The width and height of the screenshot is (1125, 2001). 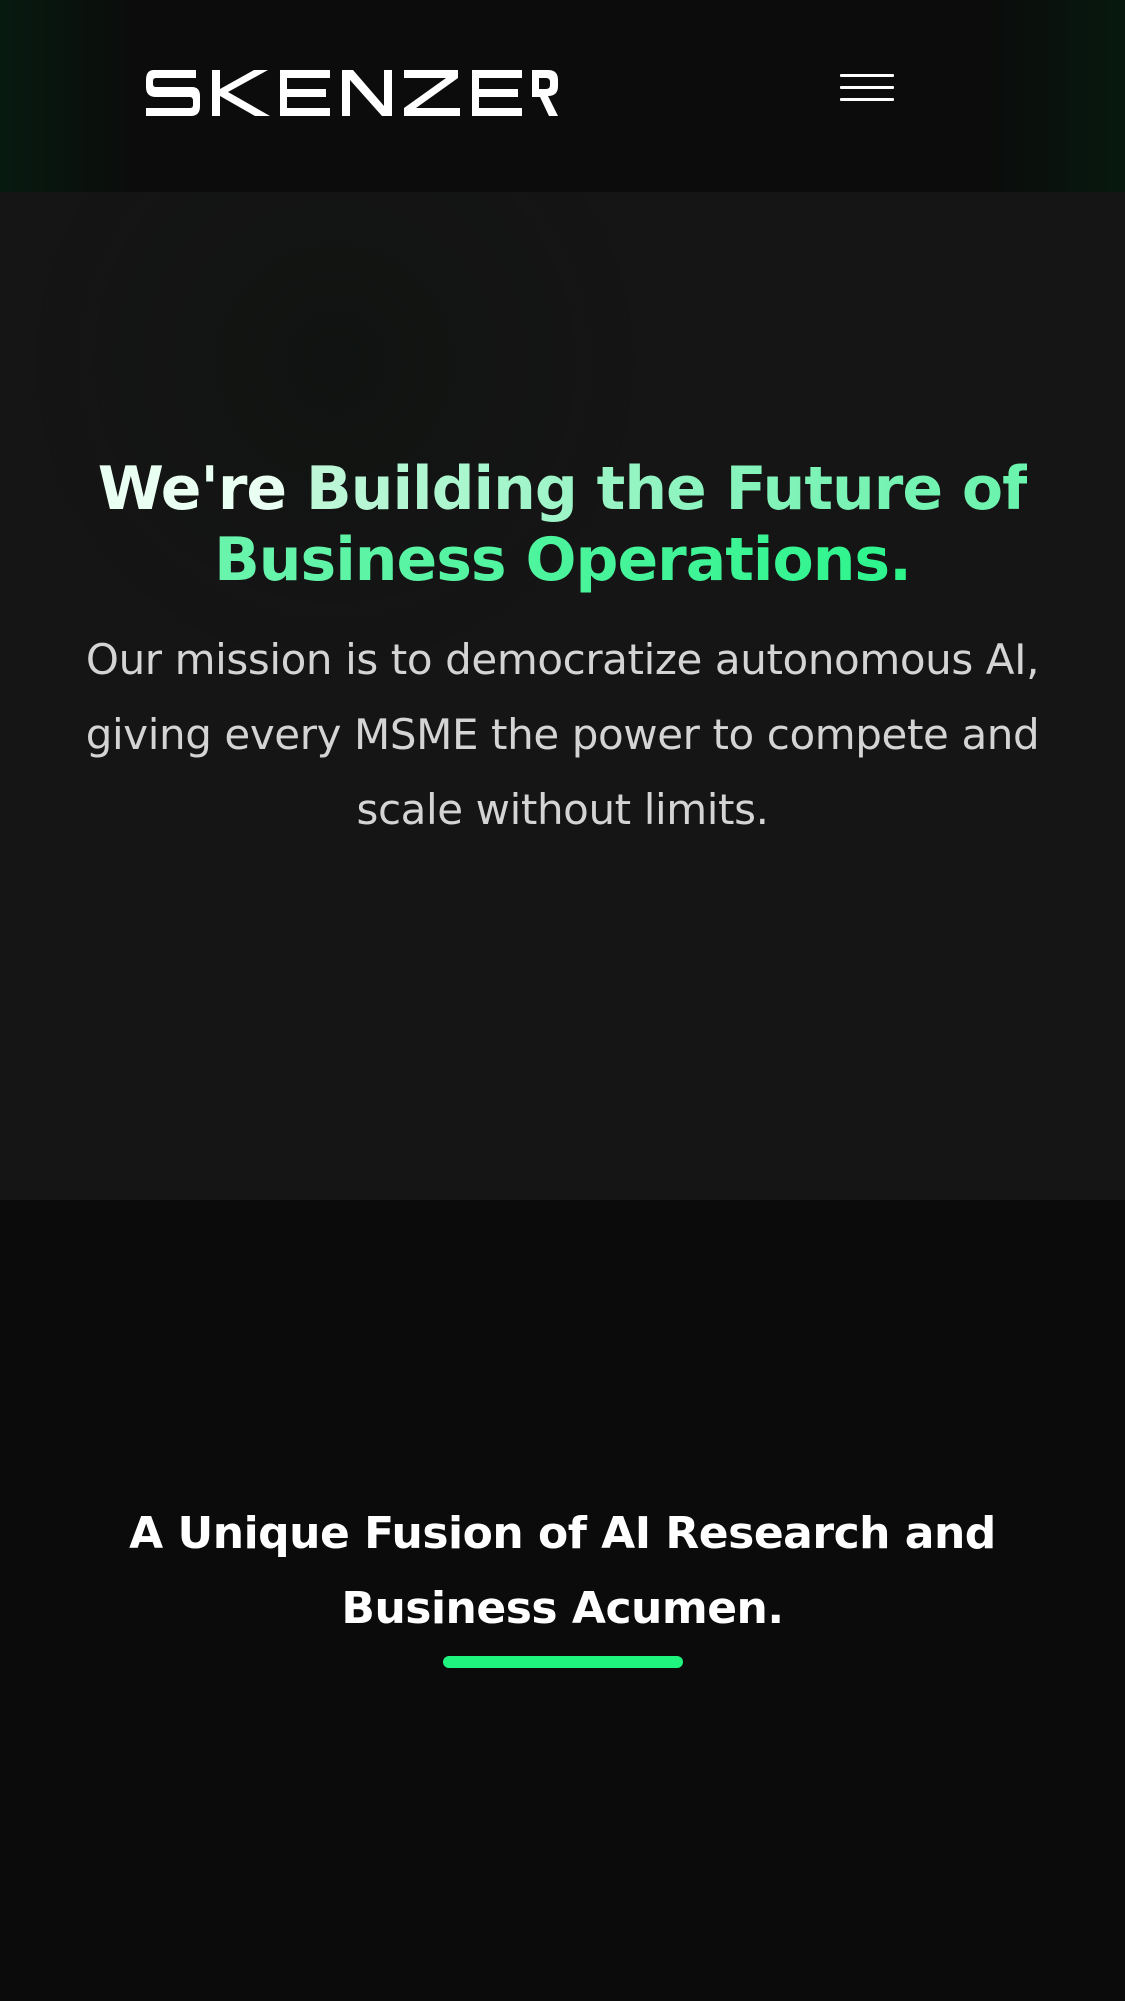 I want to click on skenzer-logo, so click(x=352, y=93).